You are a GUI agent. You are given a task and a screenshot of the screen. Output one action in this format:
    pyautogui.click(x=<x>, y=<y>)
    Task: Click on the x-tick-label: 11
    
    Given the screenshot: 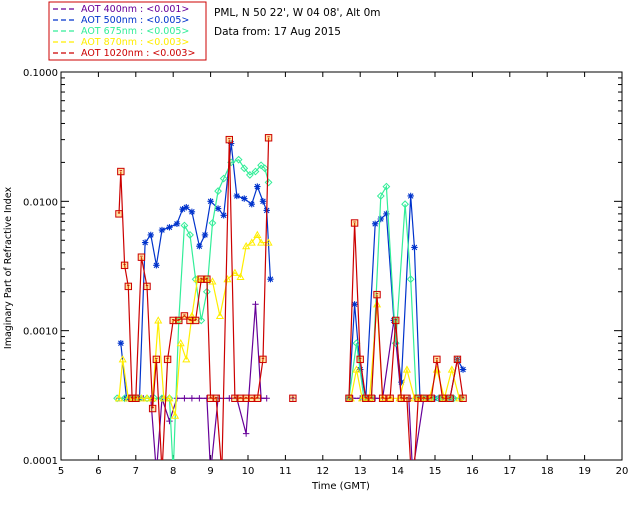 What is the action you would take?
    pyautogui.click(x=285, y=471)
    